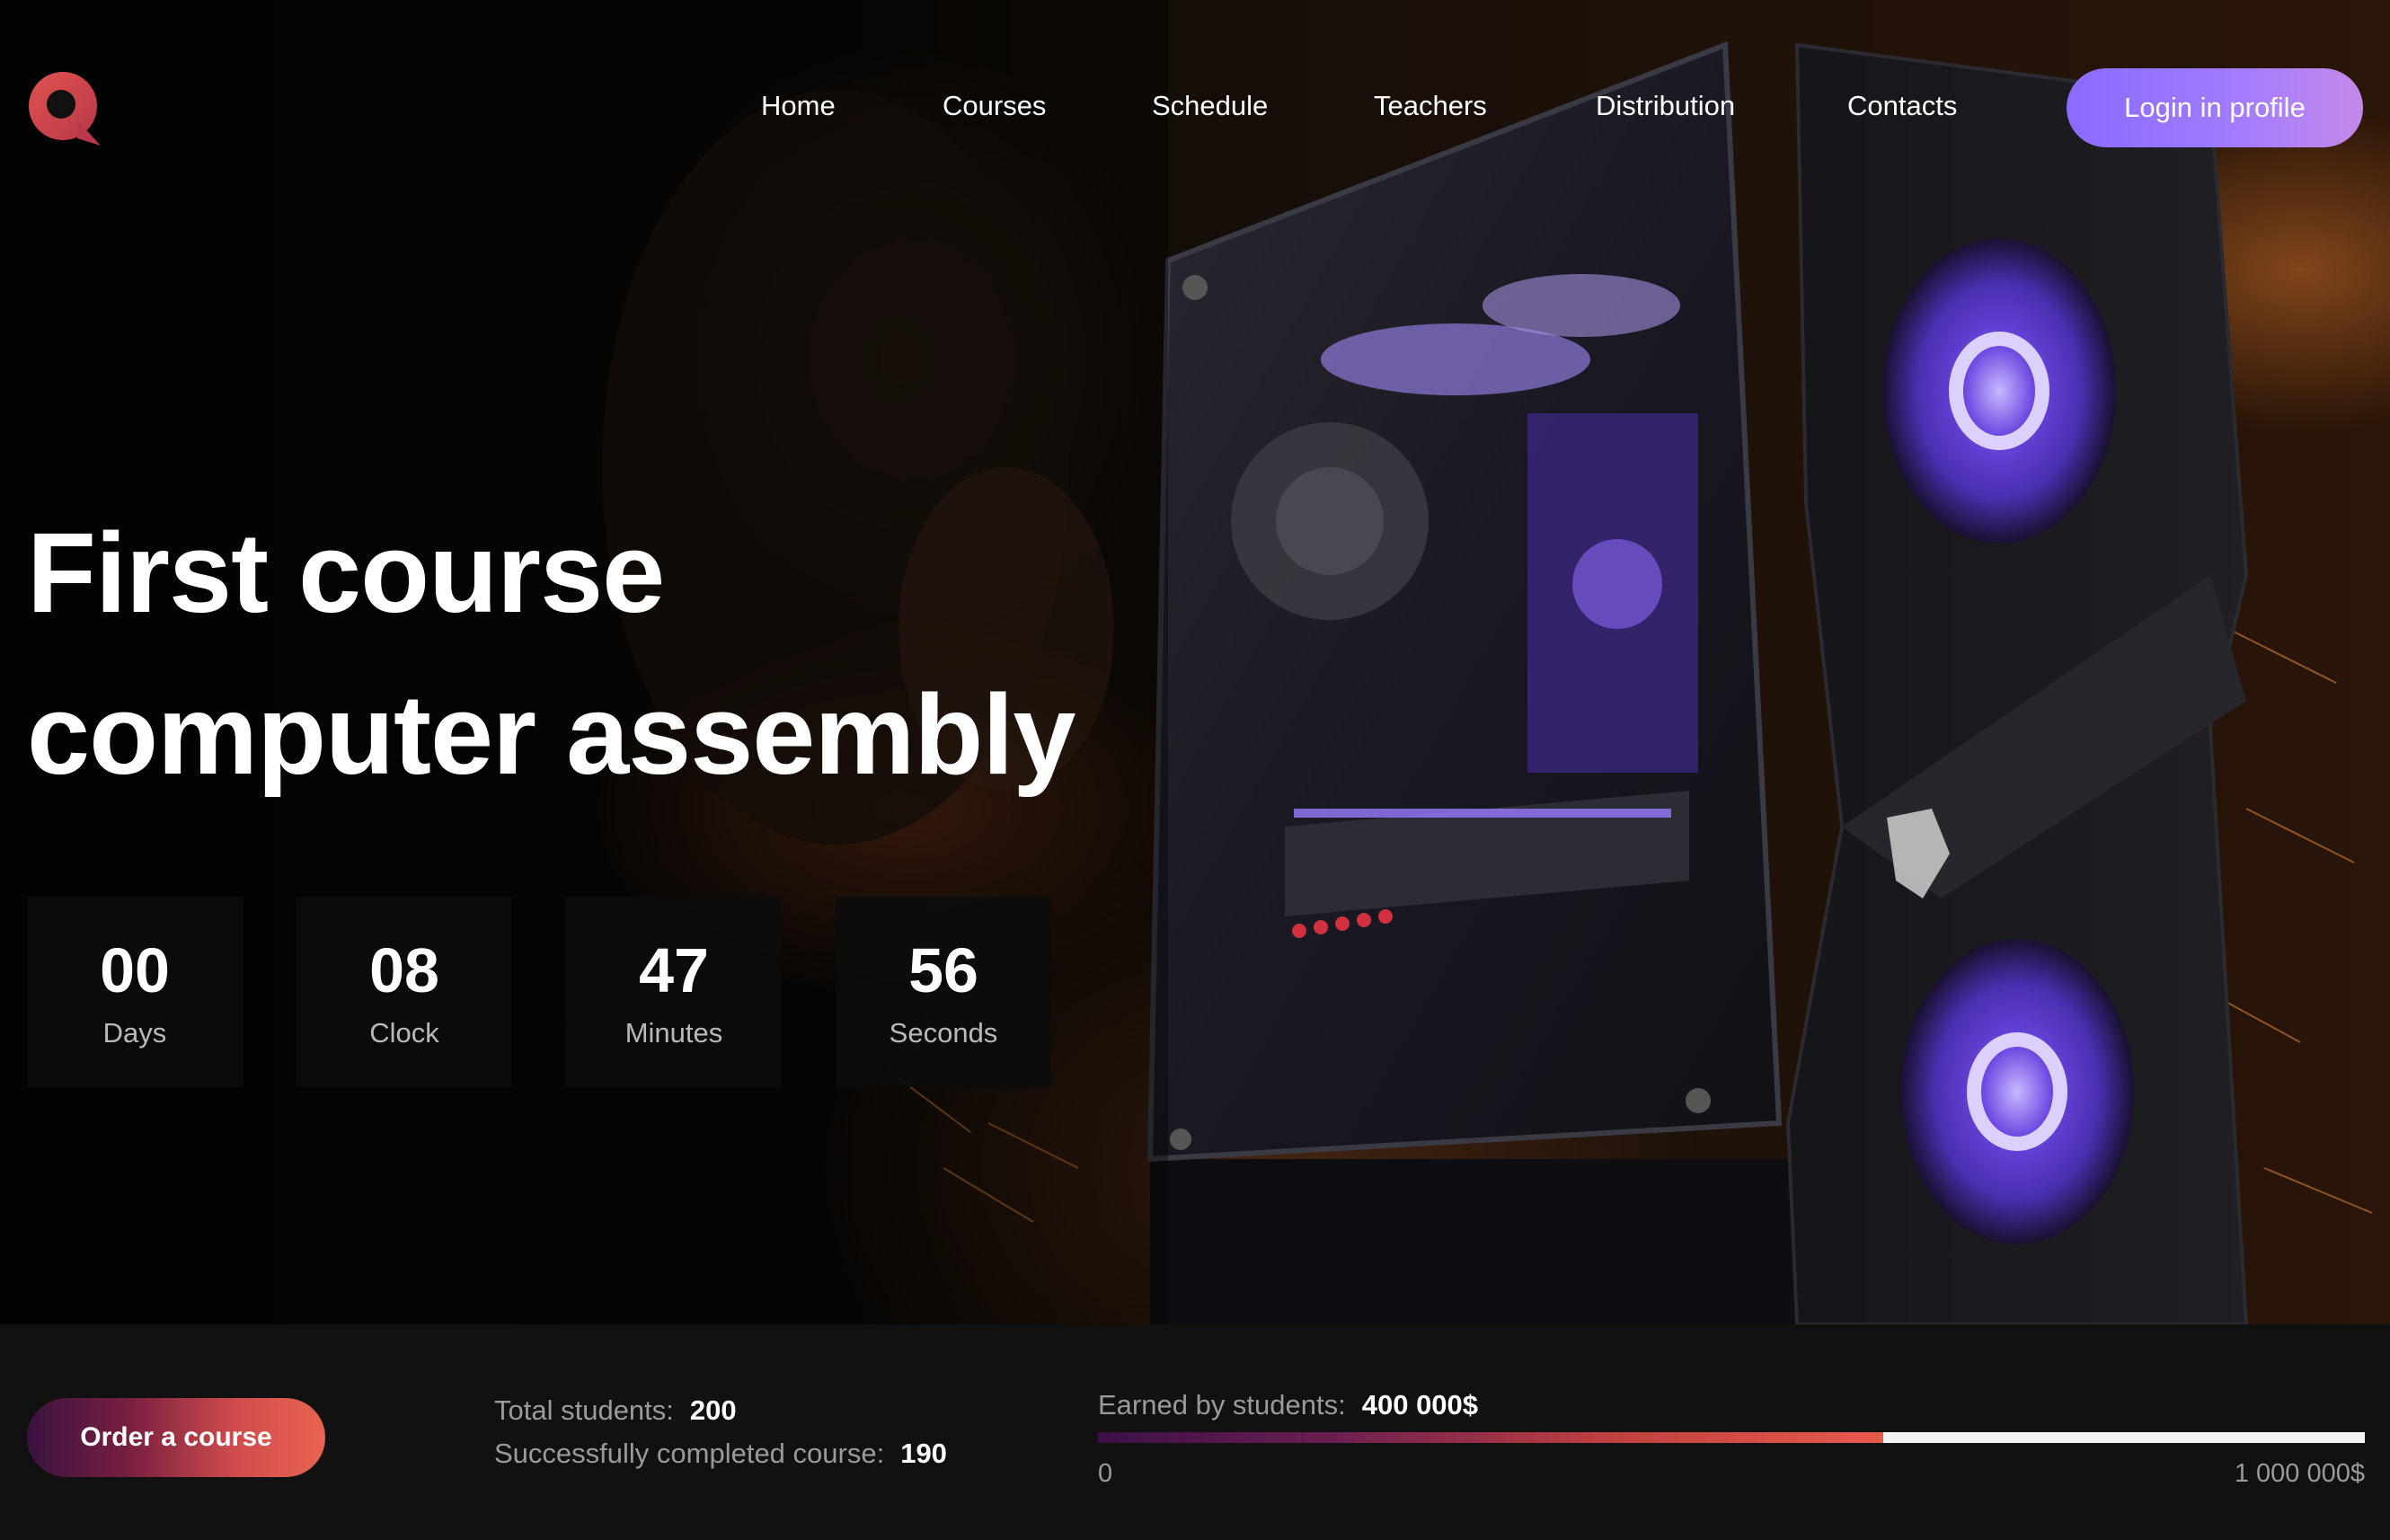 This screenshot has height=1540, width=2390. What do you see at coordinates (1105, 1473) in the screenshot?
I see `scale-min-label: 0` at bounding box center [1105, 1473].